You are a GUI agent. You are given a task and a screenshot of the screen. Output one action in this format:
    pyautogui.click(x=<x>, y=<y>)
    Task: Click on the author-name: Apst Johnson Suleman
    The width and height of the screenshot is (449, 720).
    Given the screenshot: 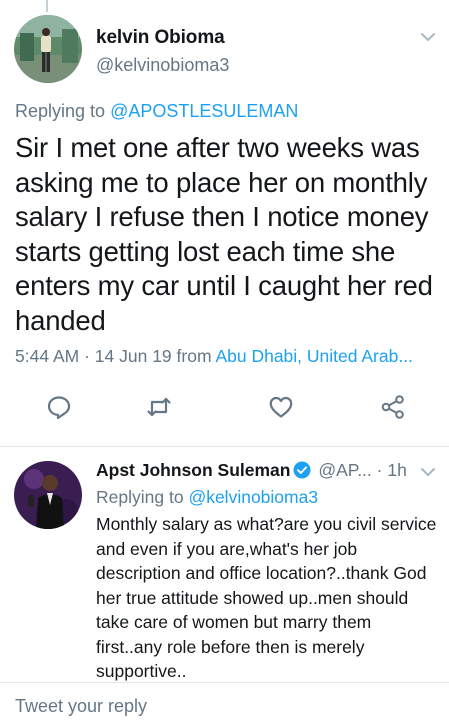 What is the action you would take?
    pyautogui.click(x=193, y=470)
    